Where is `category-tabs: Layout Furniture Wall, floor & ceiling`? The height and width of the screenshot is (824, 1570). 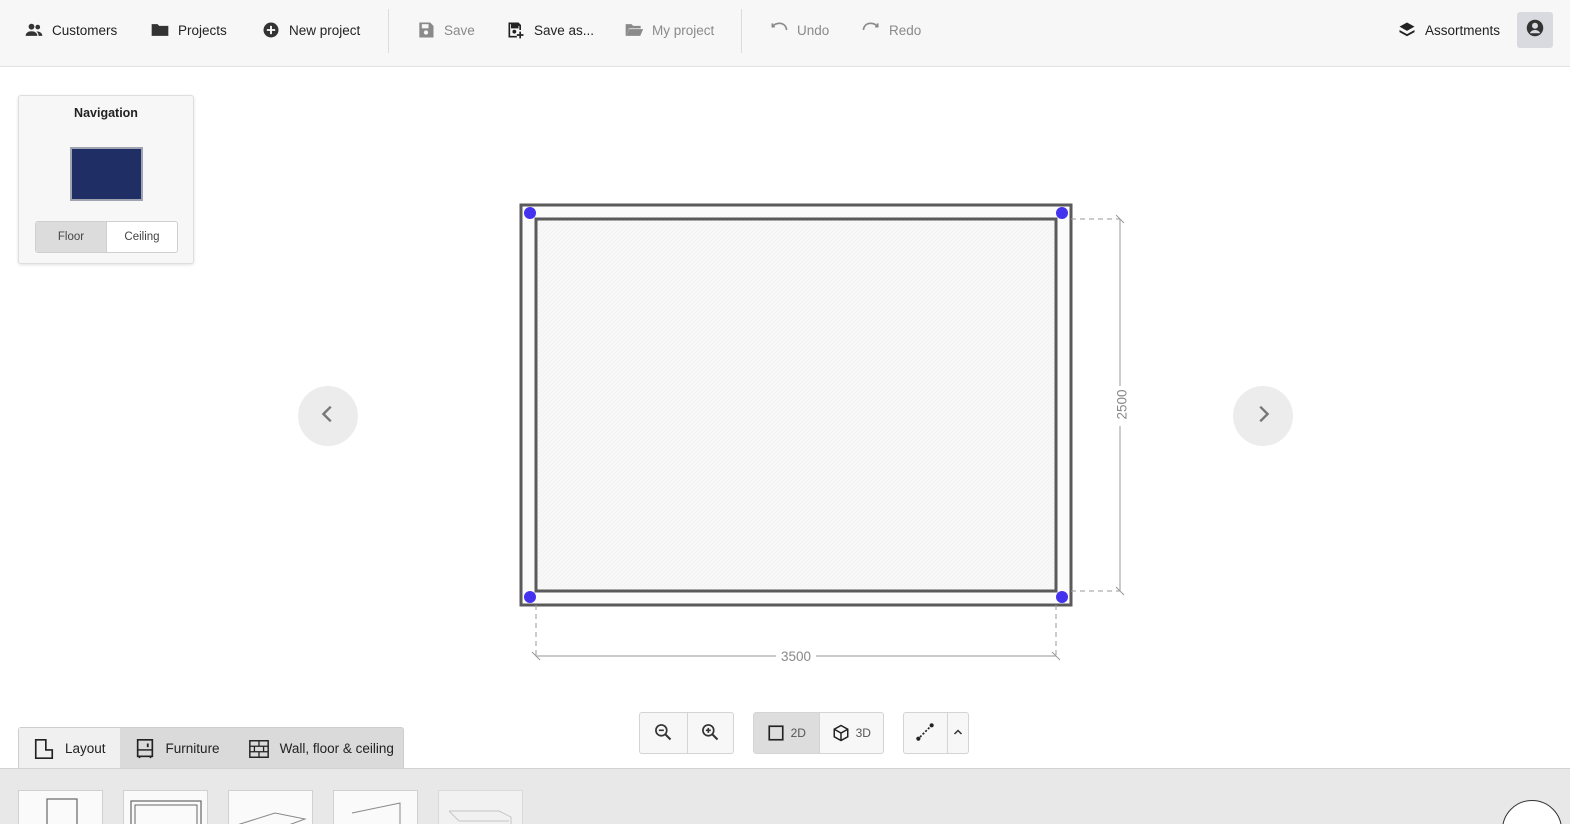 category-tabs: Layout Furniture Wall, floor & ceiling is located at coordinates (211, 748).